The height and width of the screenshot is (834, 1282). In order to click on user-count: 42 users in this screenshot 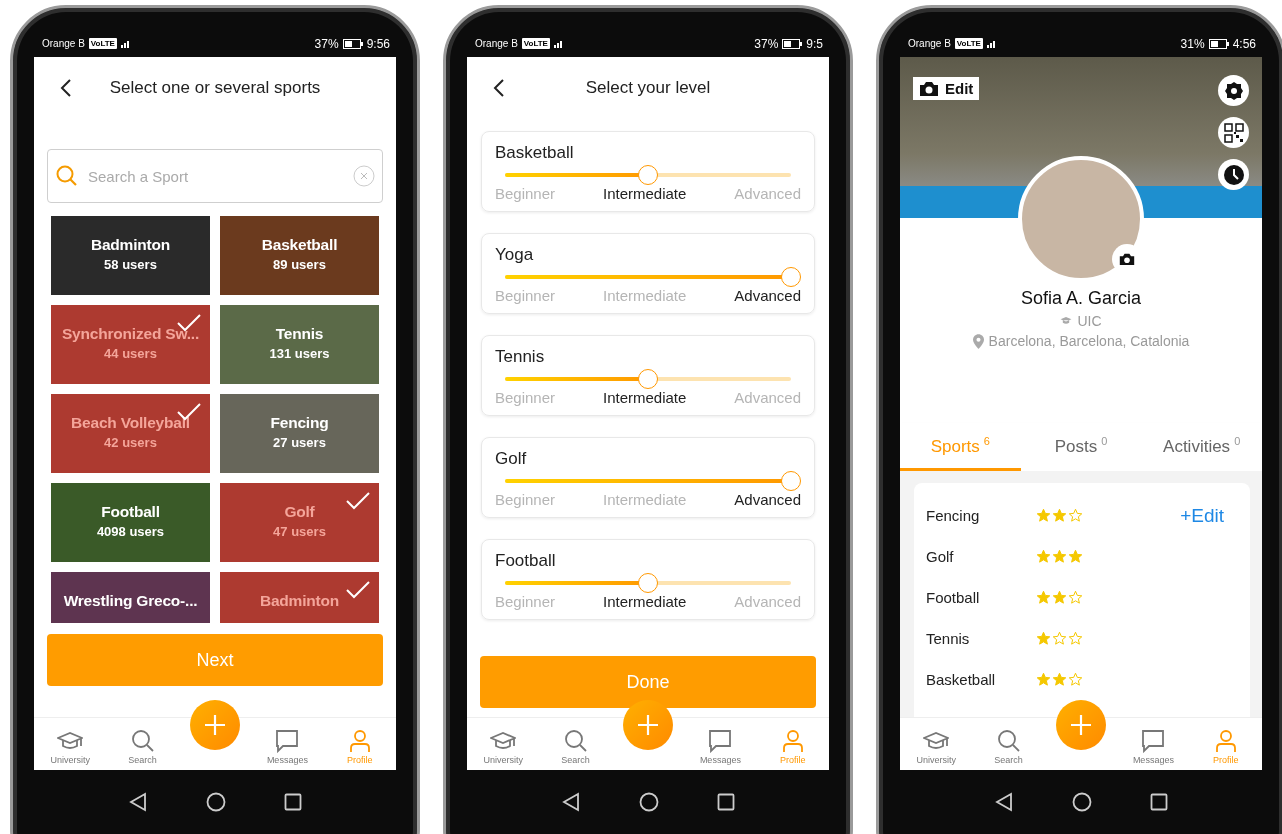, I will do `click(130, 443)`.